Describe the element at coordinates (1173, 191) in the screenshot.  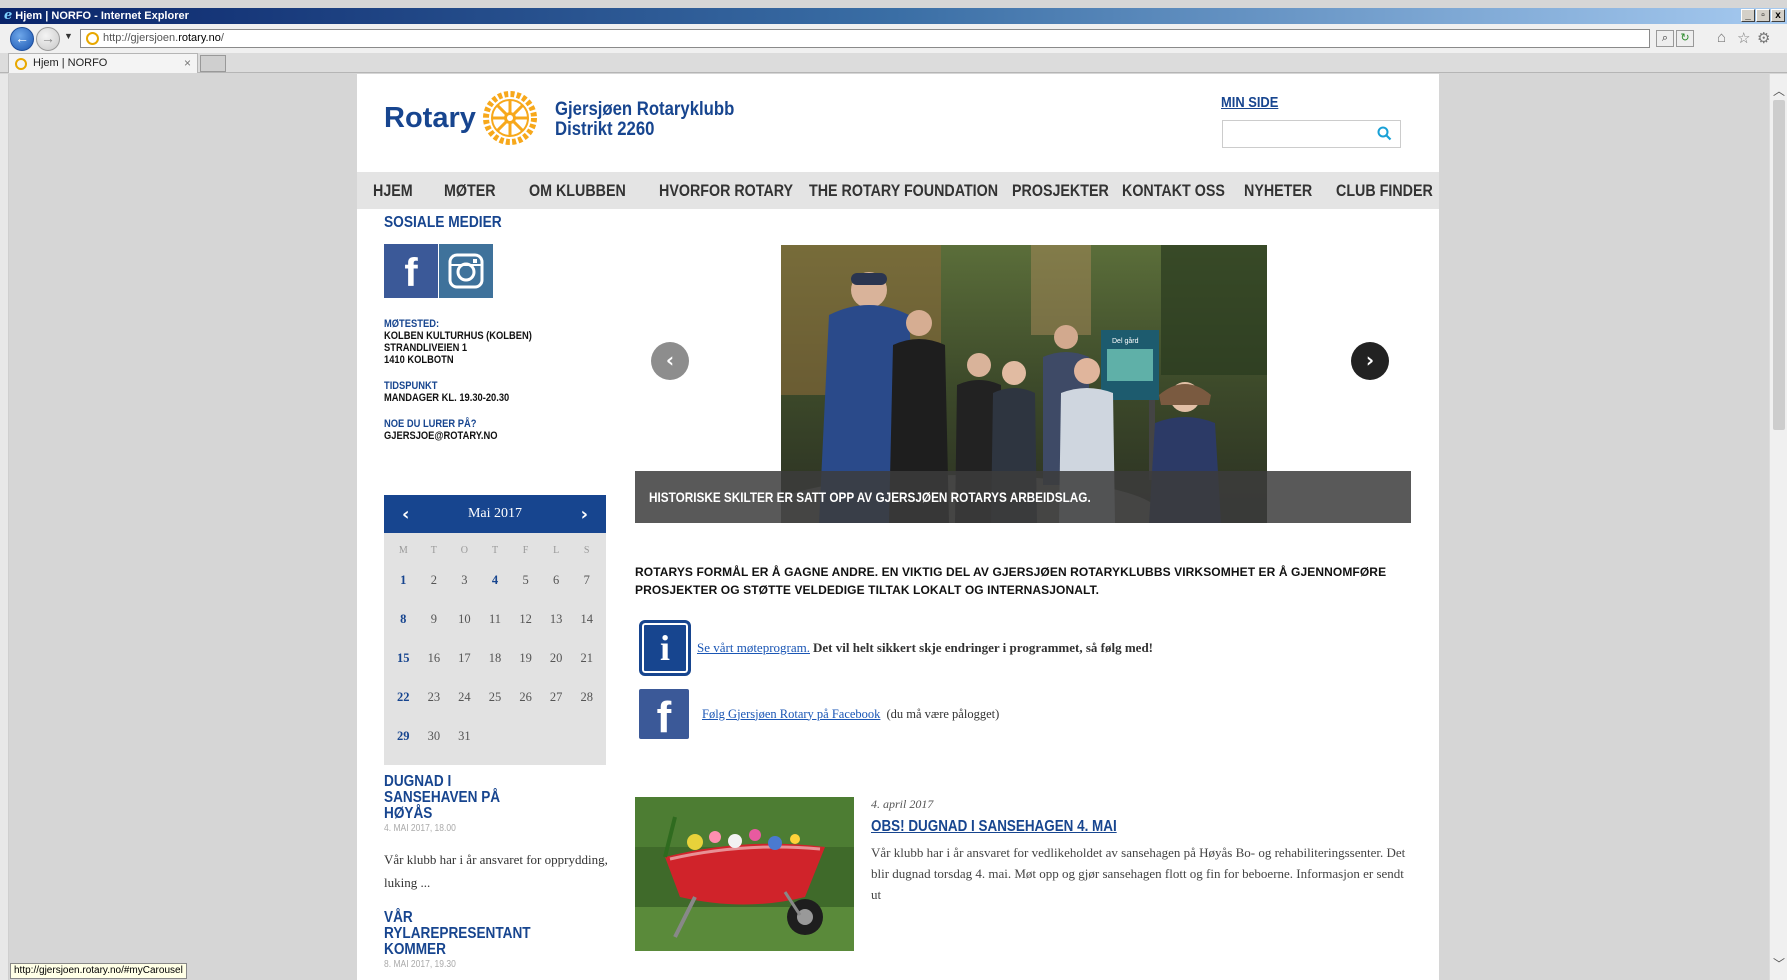
I see `nav-kontakt-oss: KONTAKT OSS` at that location.